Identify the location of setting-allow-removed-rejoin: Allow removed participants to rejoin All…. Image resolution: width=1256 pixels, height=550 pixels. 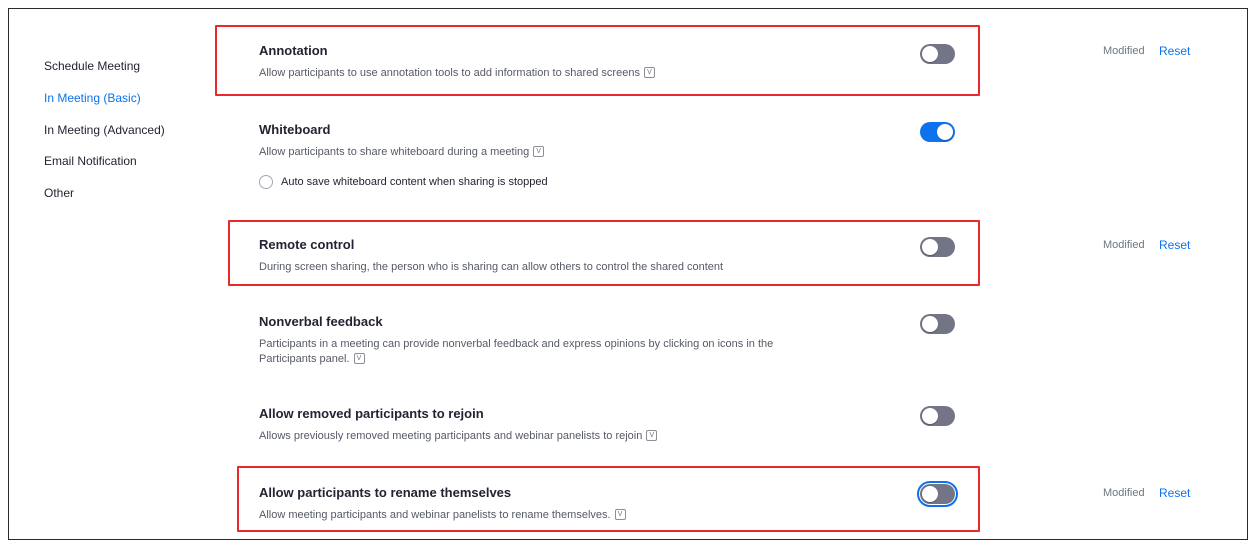
(458, 425).